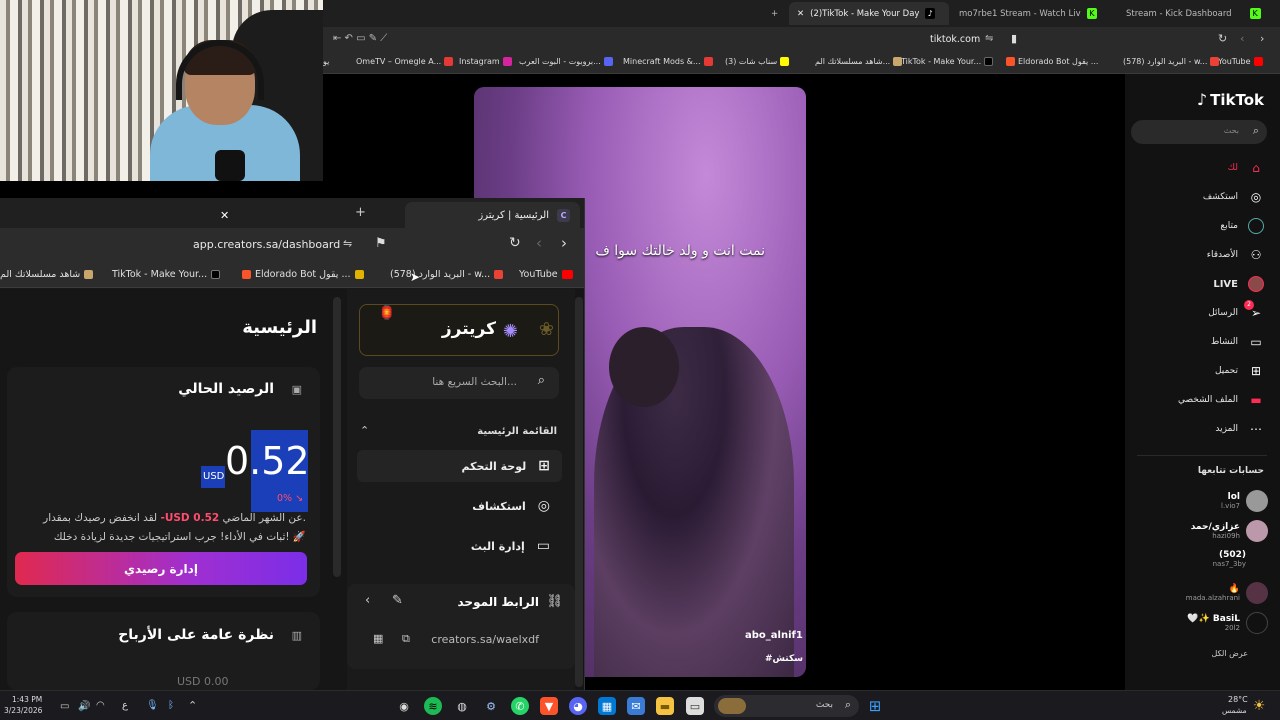 The height and width of the screenshot is (720, 1280). I want to click on language-indicator: ع, so click(125, 705).